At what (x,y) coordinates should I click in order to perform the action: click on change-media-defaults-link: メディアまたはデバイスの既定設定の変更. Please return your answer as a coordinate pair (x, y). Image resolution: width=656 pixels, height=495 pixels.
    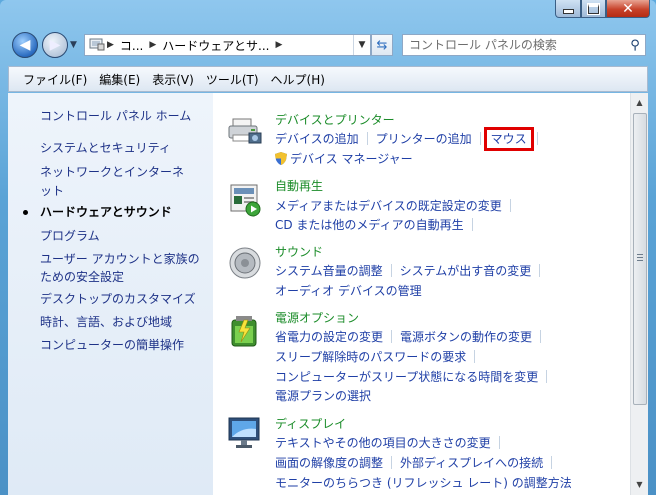
    Looking at the image, I should click on (388, 206).